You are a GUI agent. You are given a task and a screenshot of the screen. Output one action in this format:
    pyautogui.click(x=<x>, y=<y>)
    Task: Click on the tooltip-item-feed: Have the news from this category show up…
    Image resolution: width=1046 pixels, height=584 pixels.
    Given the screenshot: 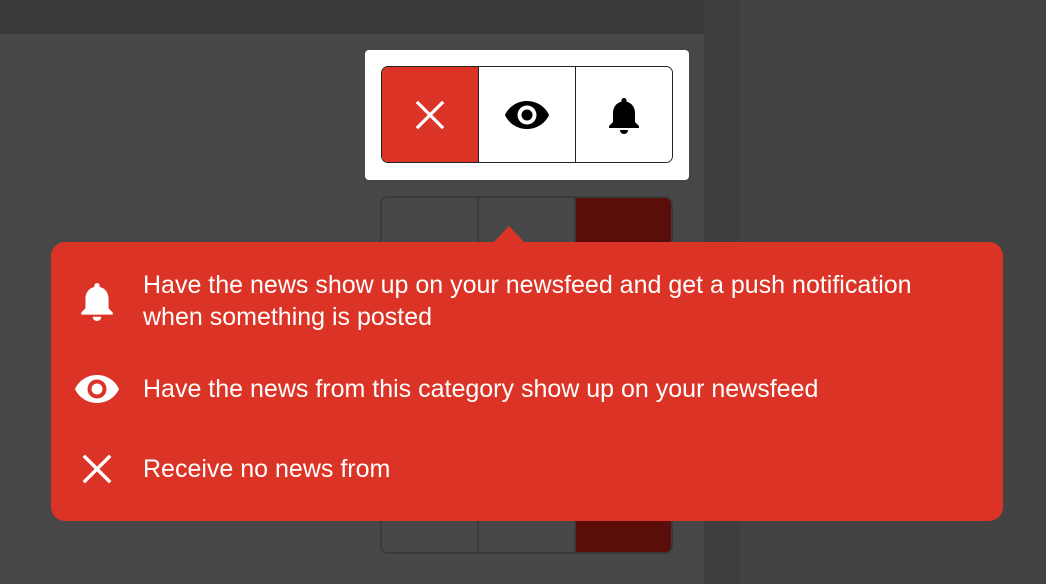 What is the action you would take?
    pyautogui.click(x=527, y=389)
    